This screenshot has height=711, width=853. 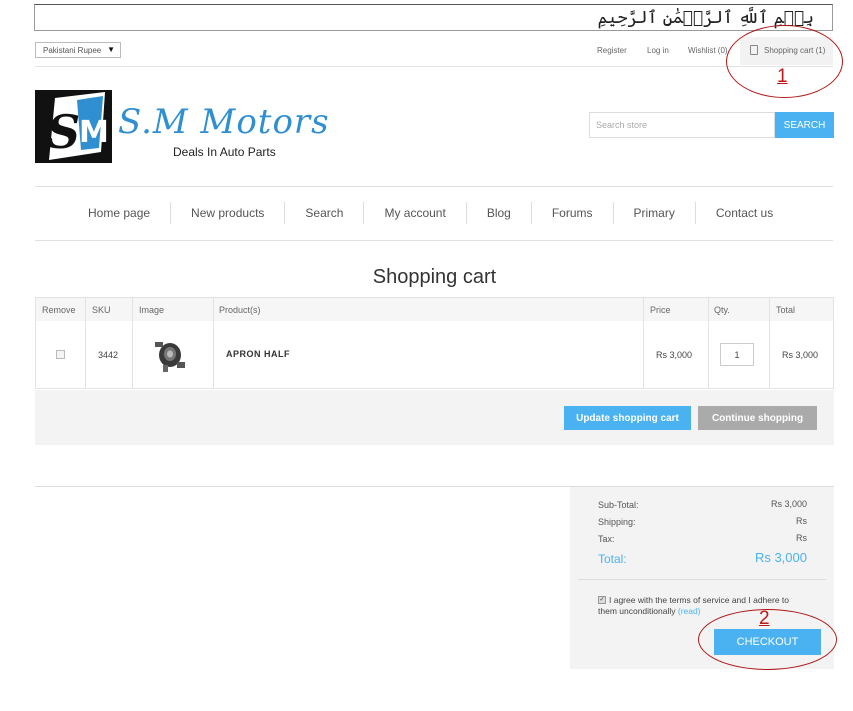 I want to click on nav-divider-bottom, so click(x=434, y=240).